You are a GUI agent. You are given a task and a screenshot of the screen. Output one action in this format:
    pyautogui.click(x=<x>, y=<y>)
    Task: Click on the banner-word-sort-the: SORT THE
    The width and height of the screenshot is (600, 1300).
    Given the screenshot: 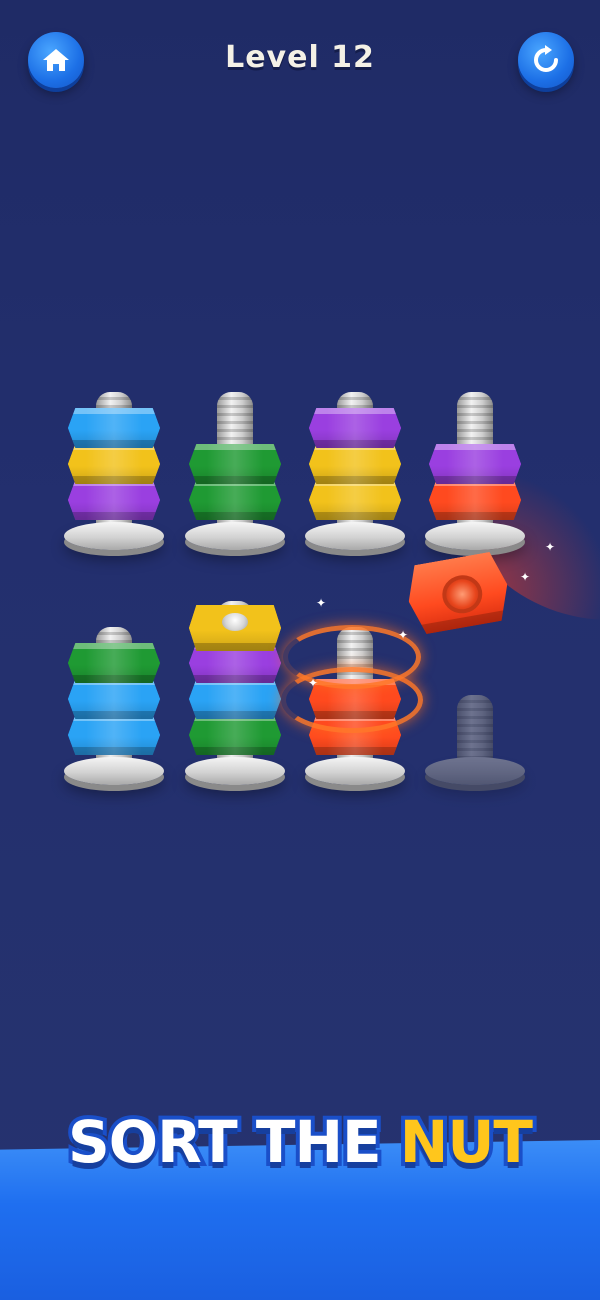 What is the action you would take?
    pyautogui.click(x=232, y=1142)
    